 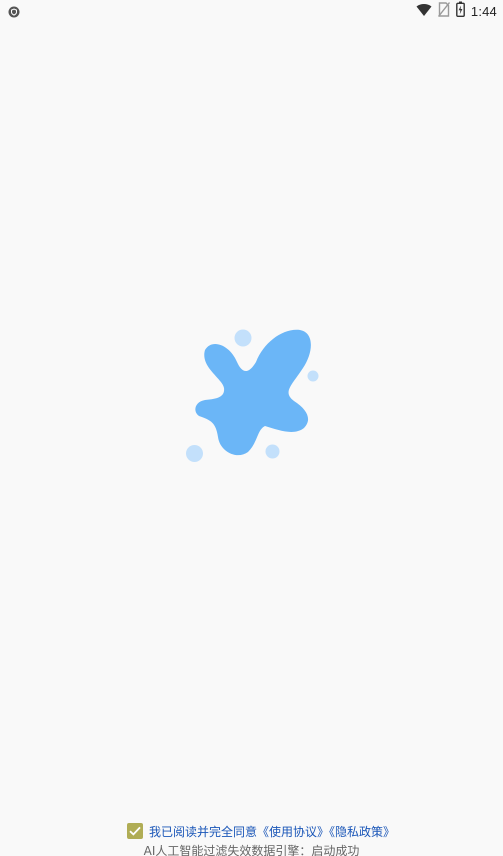 I want to click on engine-status-text: AI人工智能过滤失效数据引擎：启动成功, so click(x=251, y=850).